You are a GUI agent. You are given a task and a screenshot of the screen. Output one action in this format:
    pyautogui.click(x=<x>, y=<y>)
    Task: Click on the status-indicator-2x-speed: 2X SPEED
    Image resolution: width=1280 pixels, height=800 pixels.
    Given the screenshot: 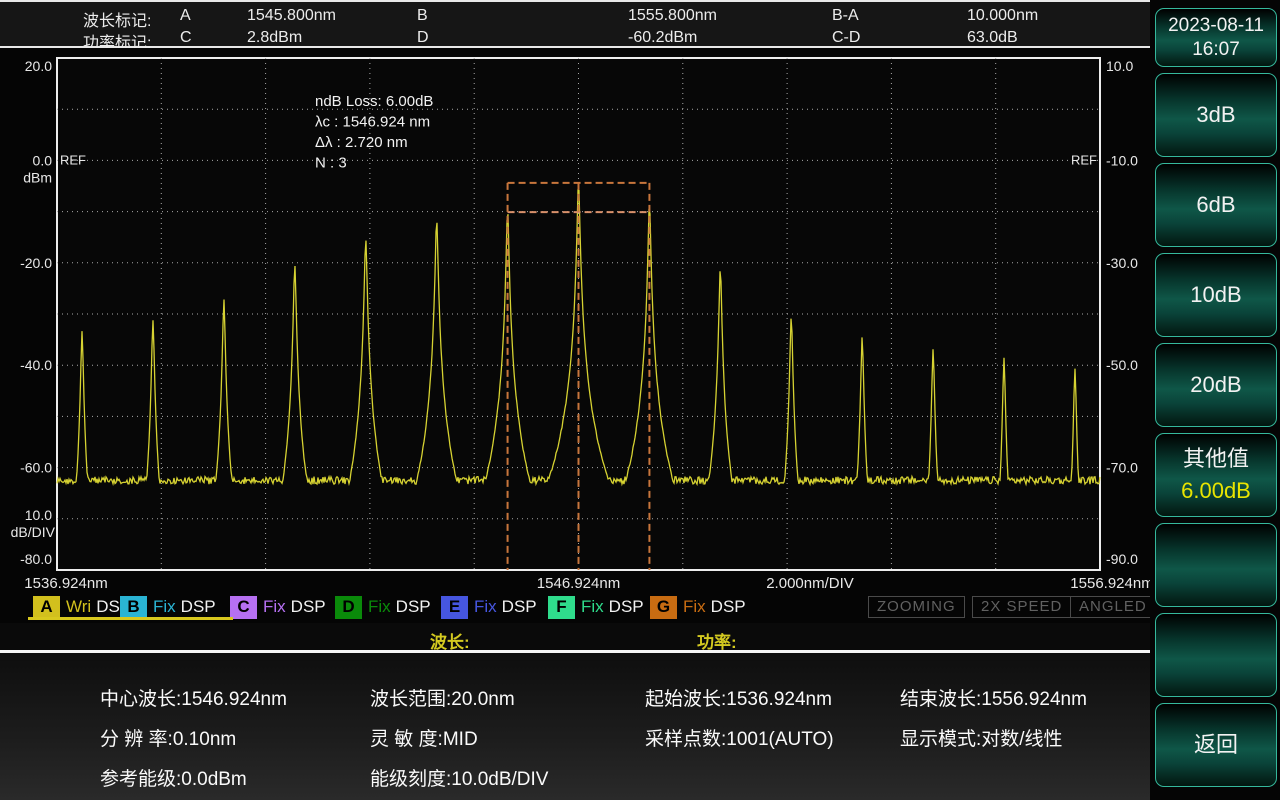 What is the action you would take?
    pyautogui.click(x=1022, y=607)
    